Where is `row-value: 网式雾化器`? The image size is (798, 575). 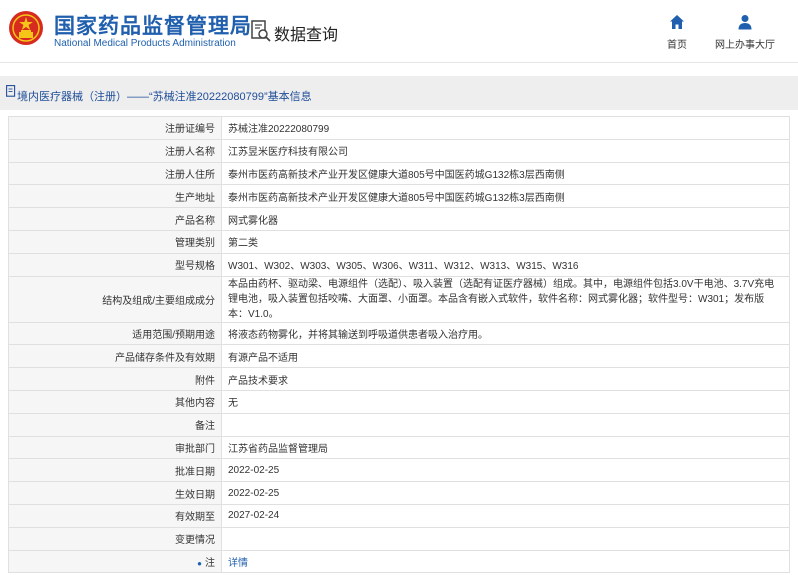
row-value: 网式雾化器 is located at coordinates (505, 219).